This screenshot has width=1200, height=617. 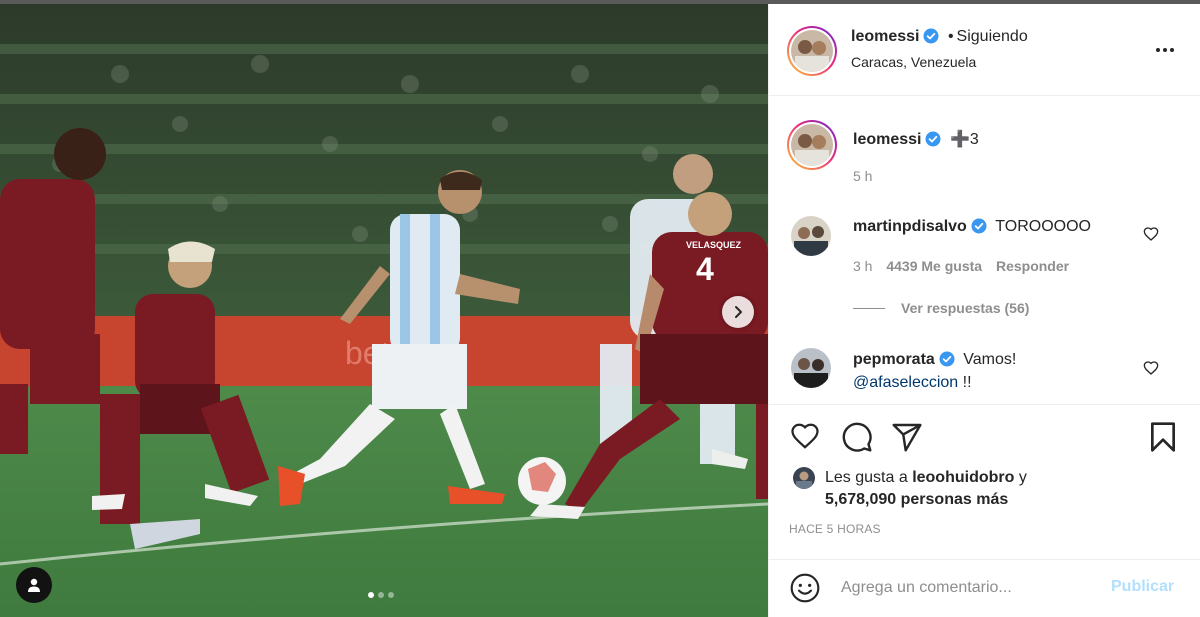 I want to click on author-avatar, so click(x=812, y=51).